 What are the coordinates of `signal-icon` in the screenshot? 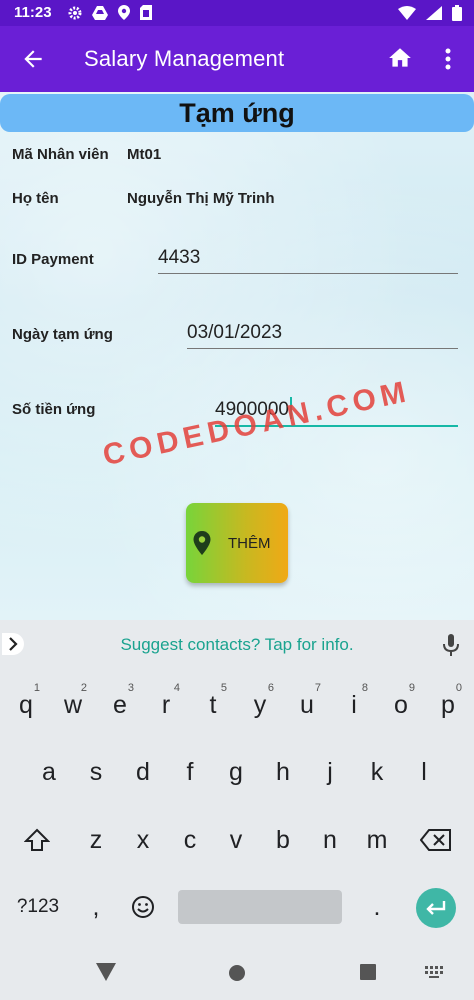 It's located at (434, 13).